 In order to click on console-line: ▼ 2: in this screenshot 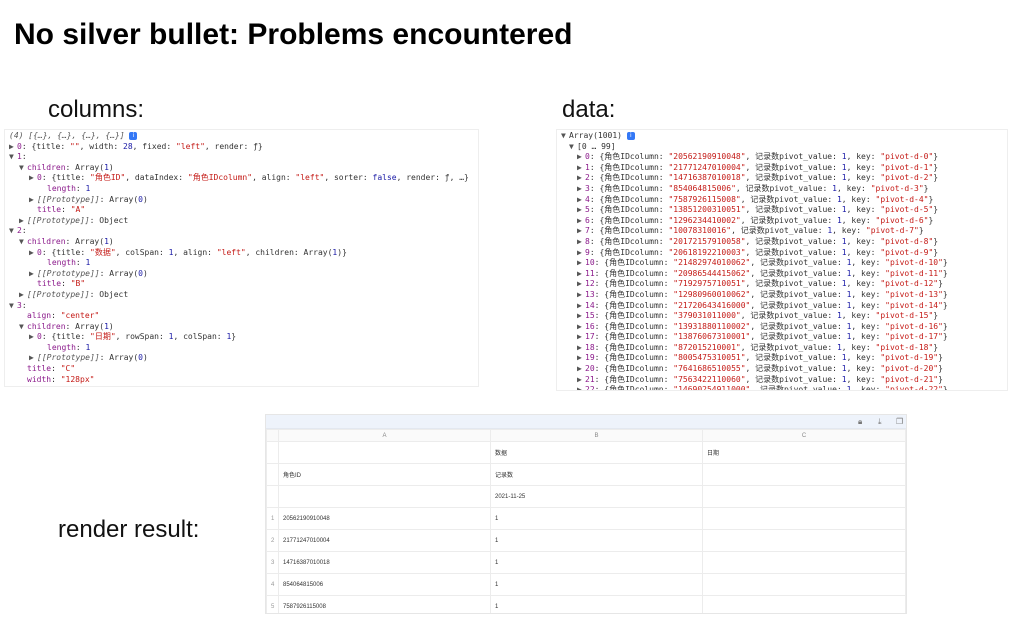, I will do `click(241, 231)`.